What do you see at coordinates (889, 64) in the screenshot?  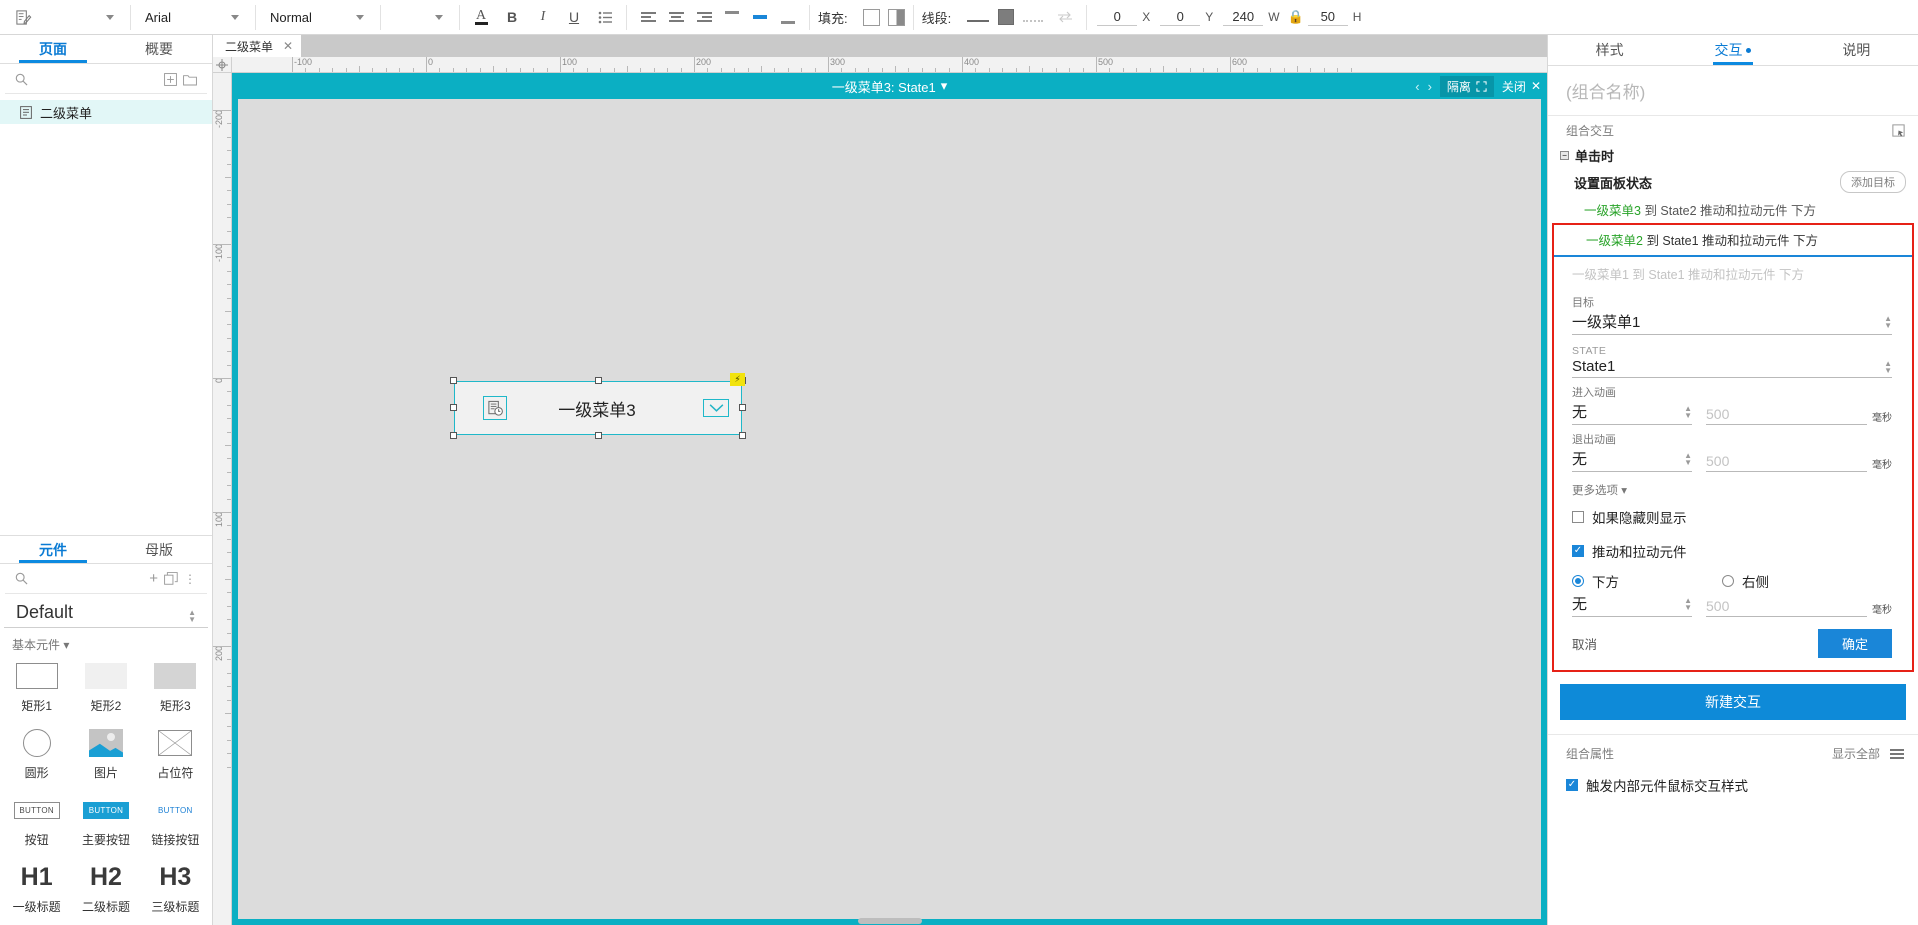 I see `horizontal-ruler: -100 0 100 200 300 400 500 600` at bounding box center [889, 64].